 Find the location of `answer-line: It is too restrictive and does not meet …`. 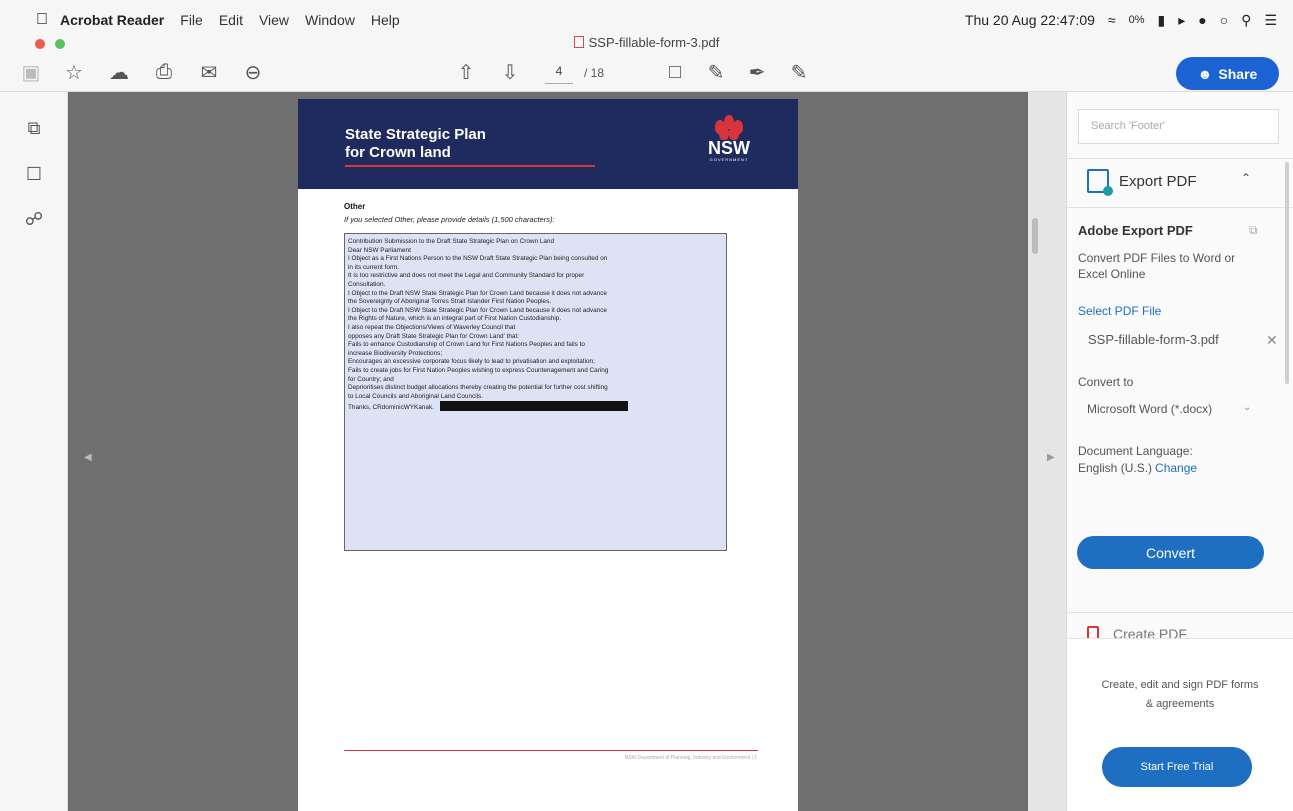

answer-line: It is too restrictive and does not meet … is located at coordinates (466, 276).